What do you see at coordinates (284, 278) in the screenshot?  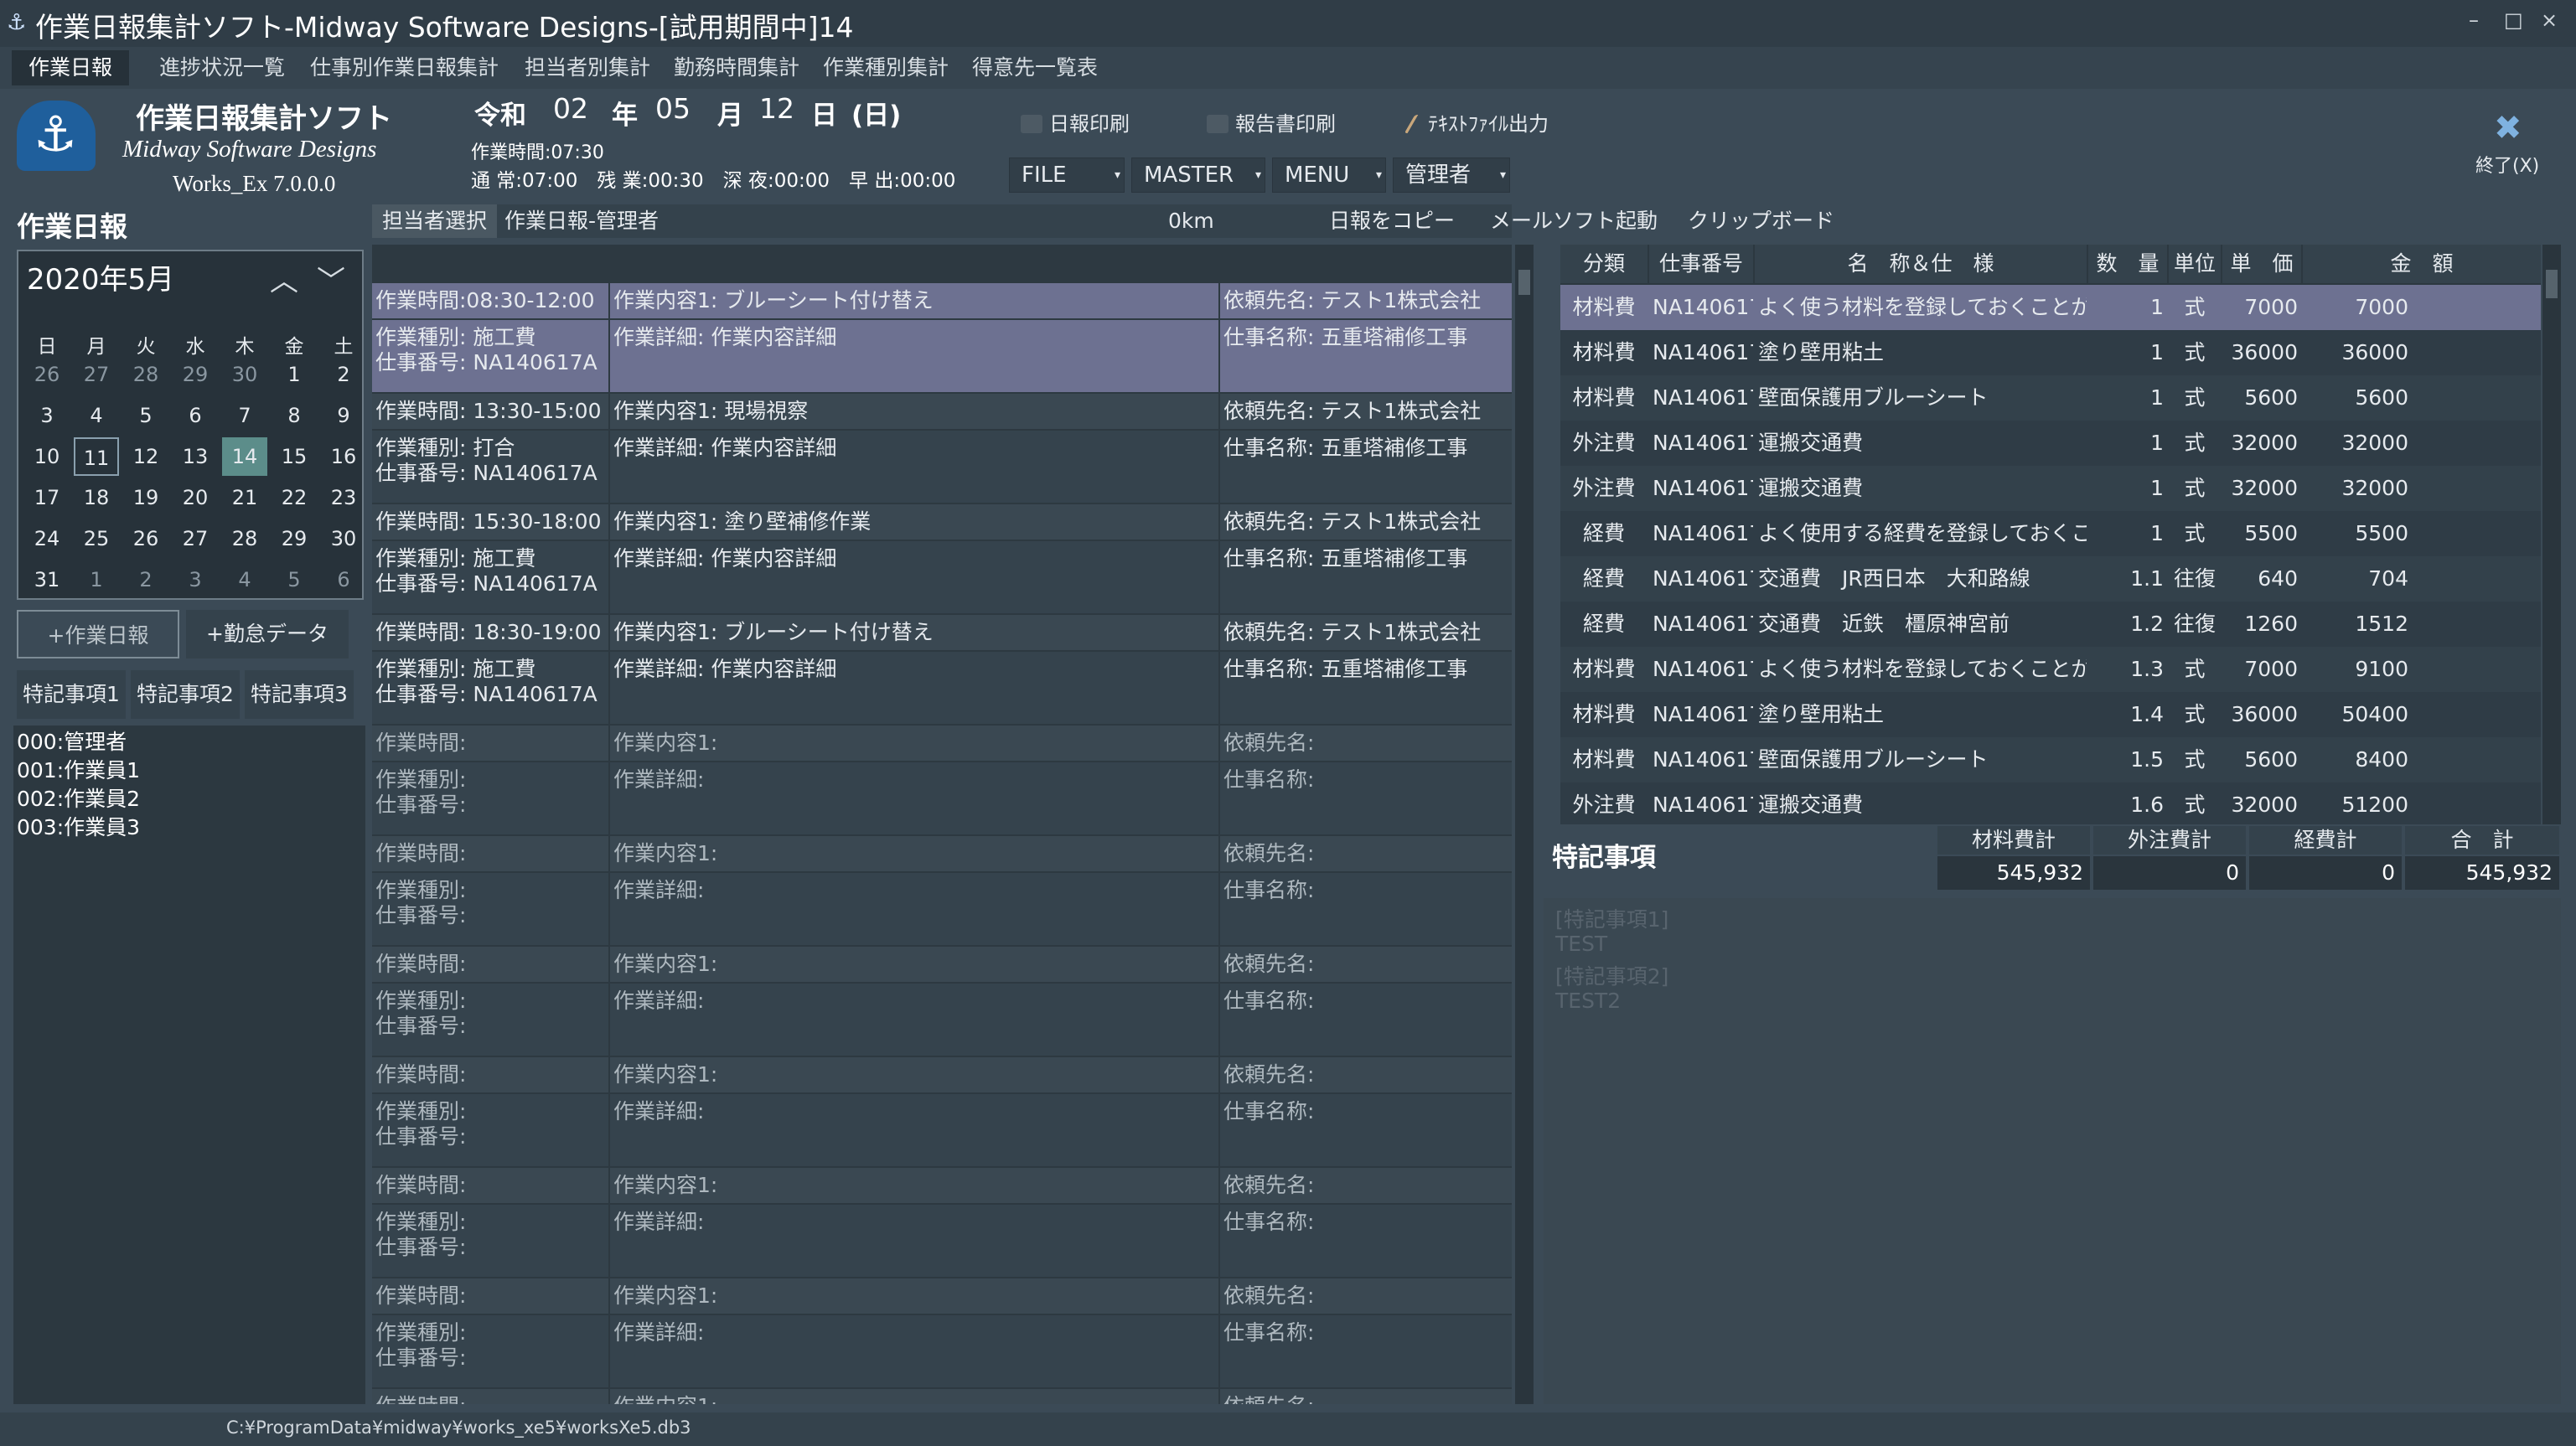 I see `calendar-prev-button: ︿` at bounding box center [284, 278].